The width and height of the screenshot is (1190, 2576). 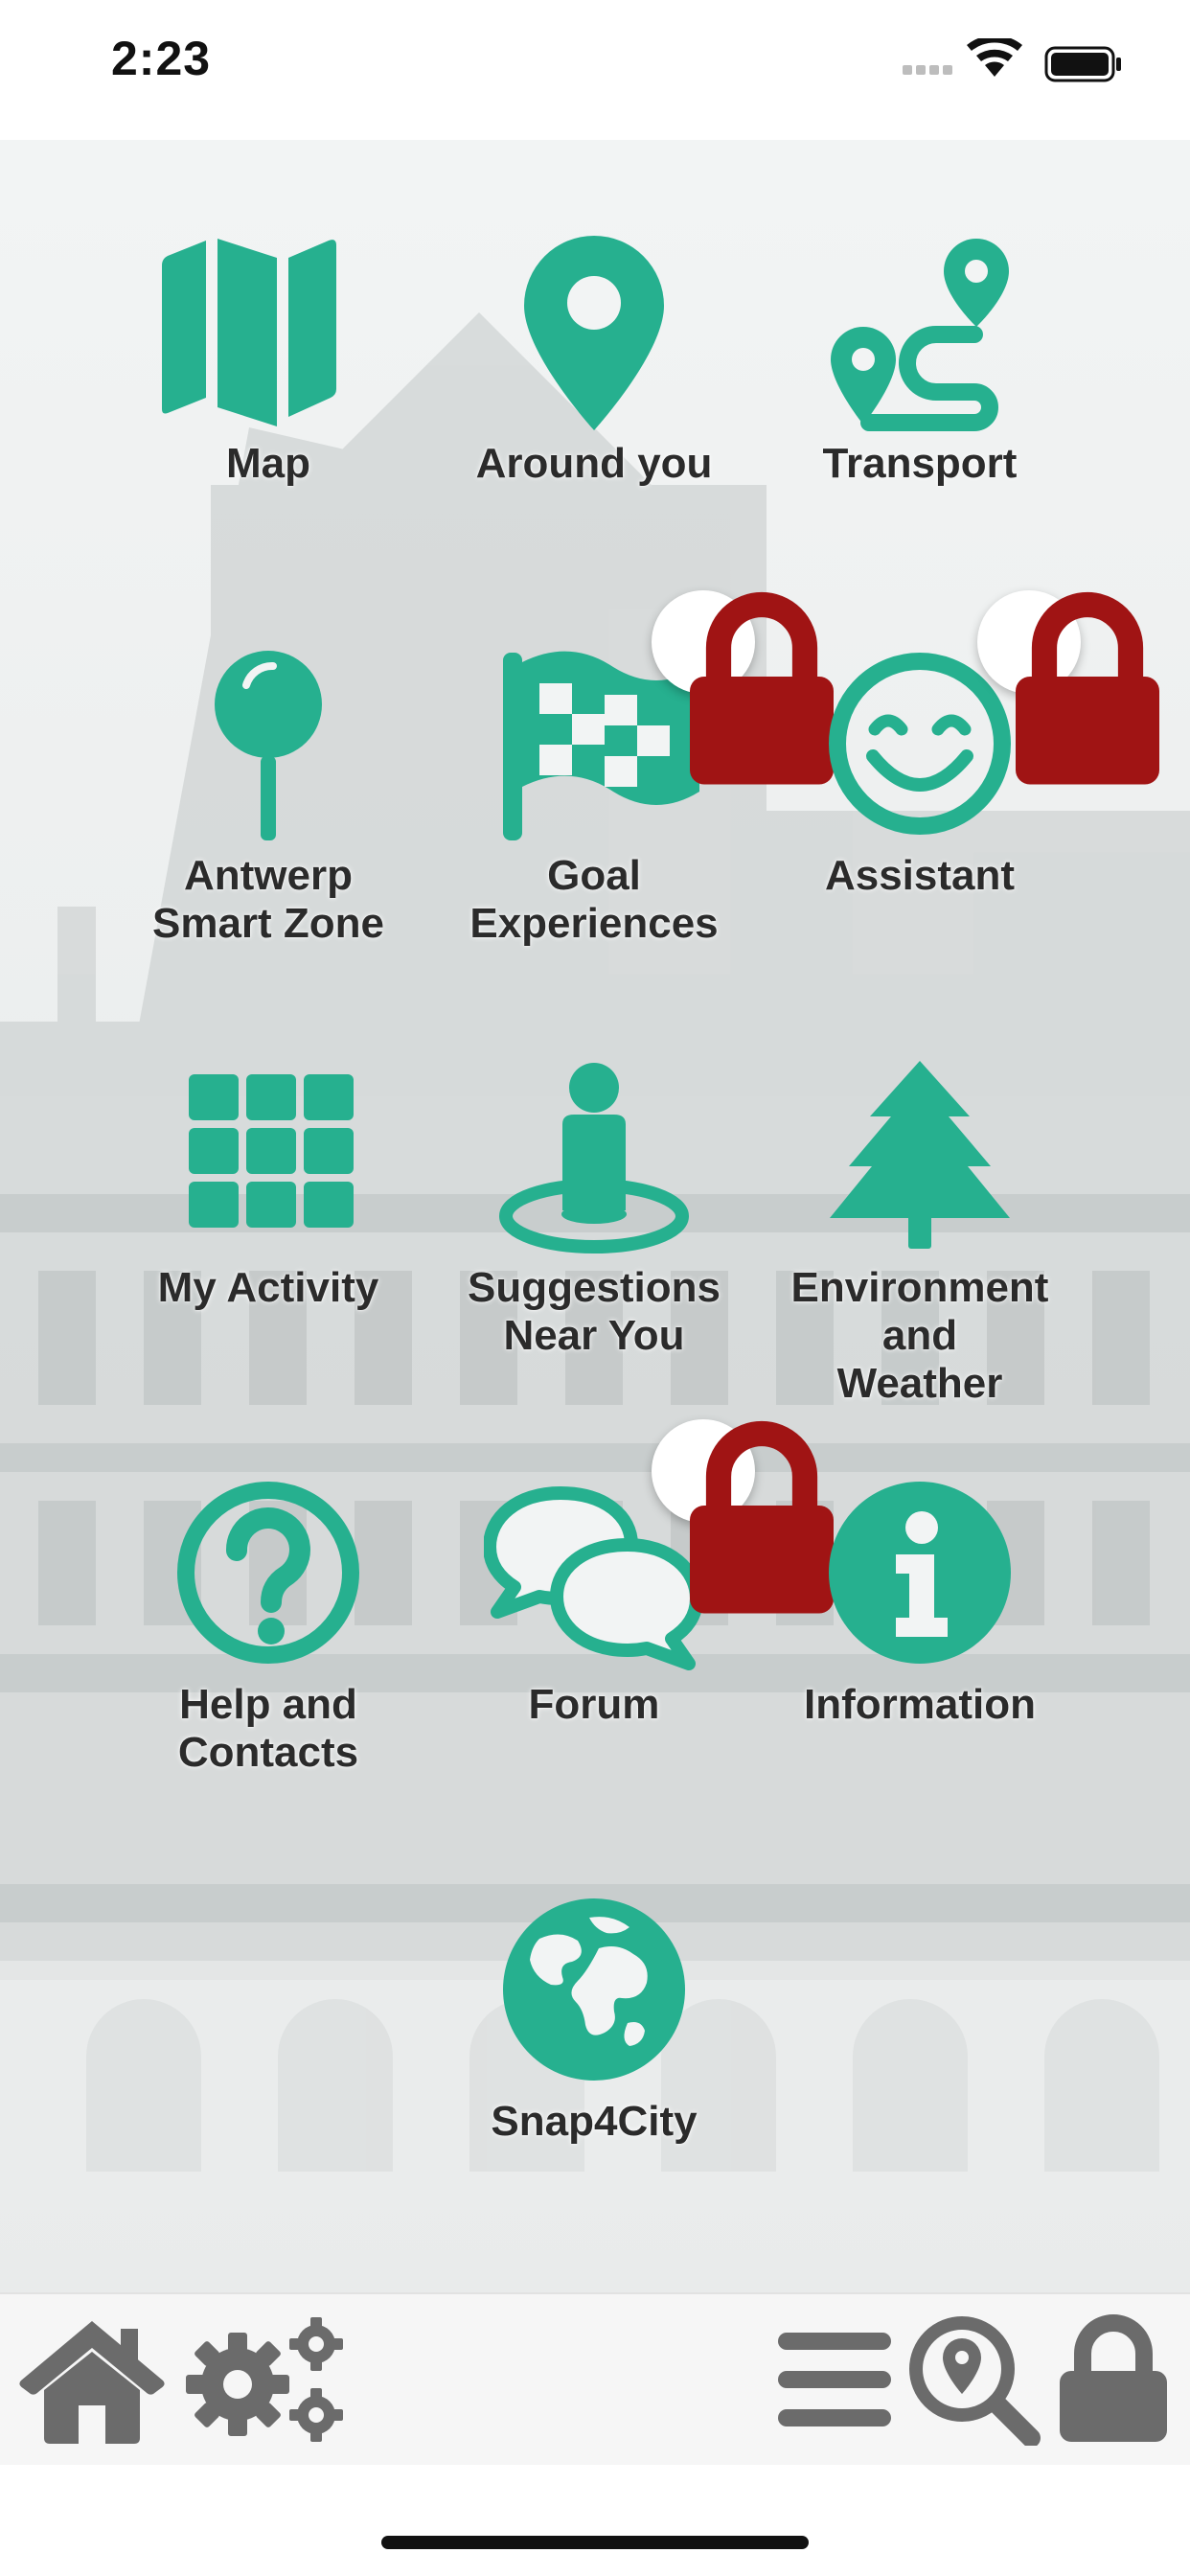 What do you see at coordinates (961, 745) in the screenshot?
I see `tile-assistant: Assistant` at bounding box center [961, 745].